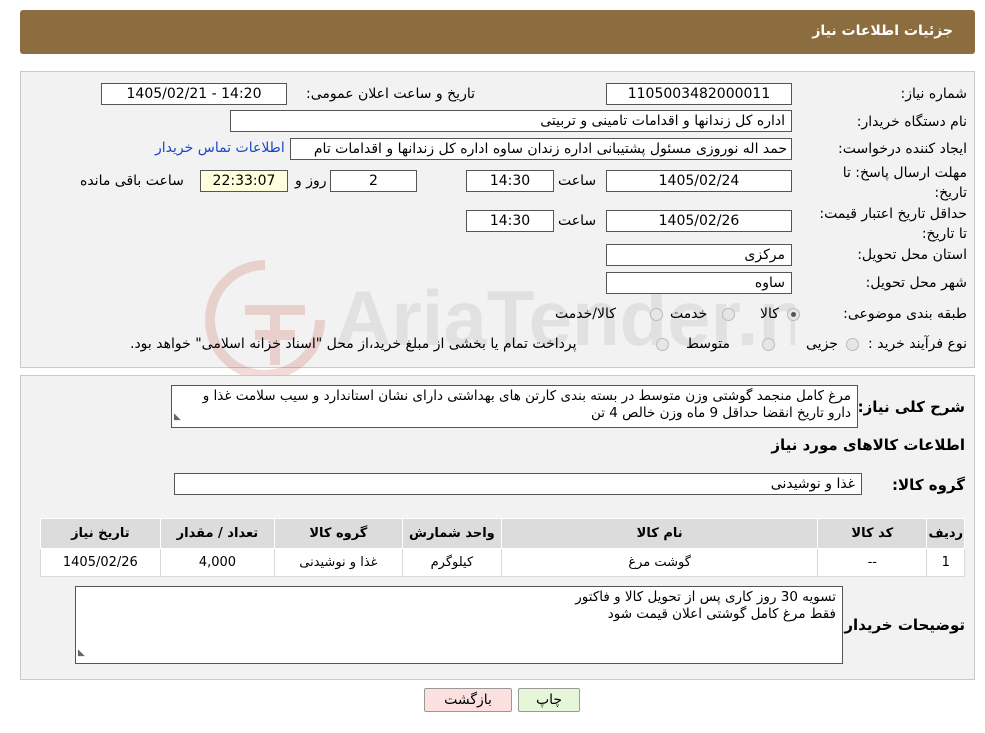 The width and height of the screenshot is (985, 733). Describe the element at coordinates (100, 562) in the screenshot. I see `cell-need-date: 1405/02/26` at that location.